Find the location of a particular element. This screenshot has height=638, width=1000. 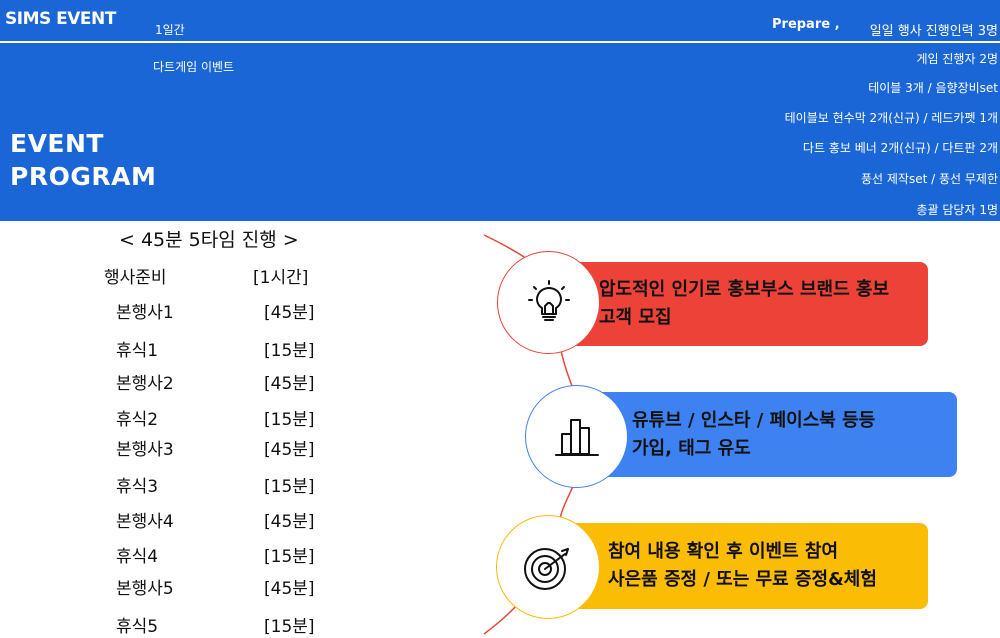

step-3-line1: 참여 내용 확인 후 이벤트 참여 is located at coordinates (723, 551).